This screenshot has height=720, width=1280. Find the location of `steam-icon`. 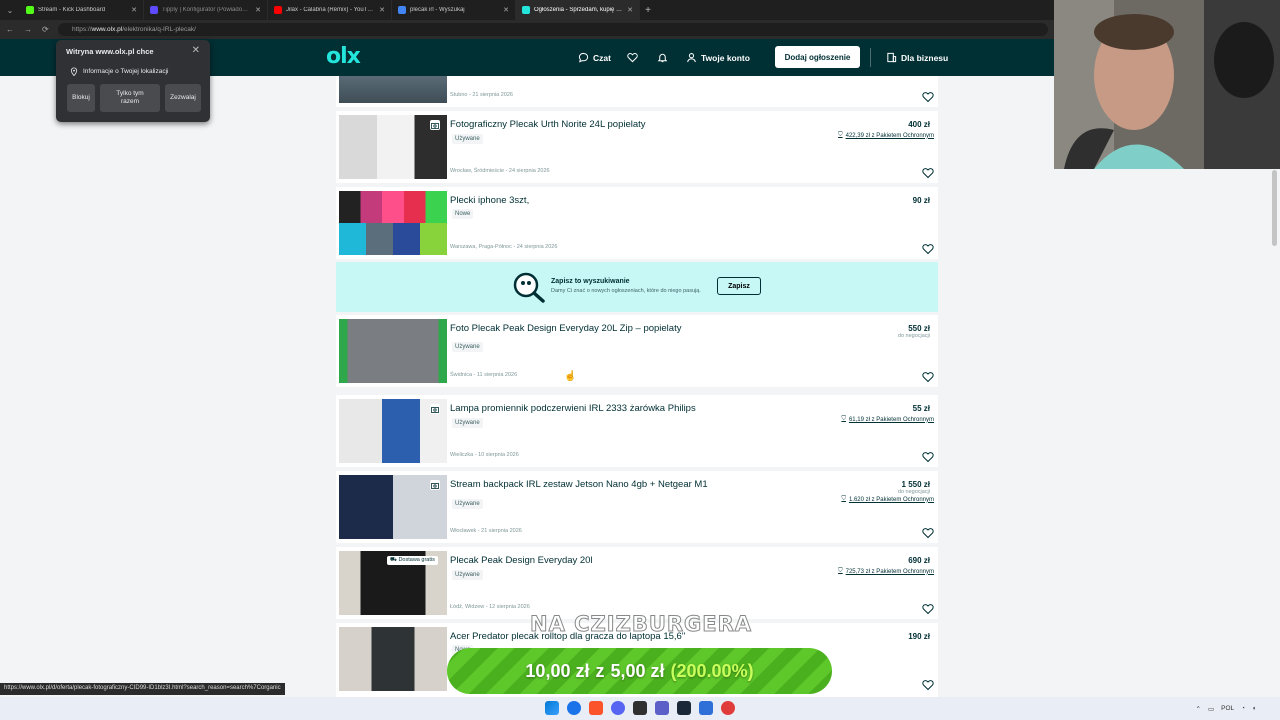

steam-icon is located at coordinates (684, 708).